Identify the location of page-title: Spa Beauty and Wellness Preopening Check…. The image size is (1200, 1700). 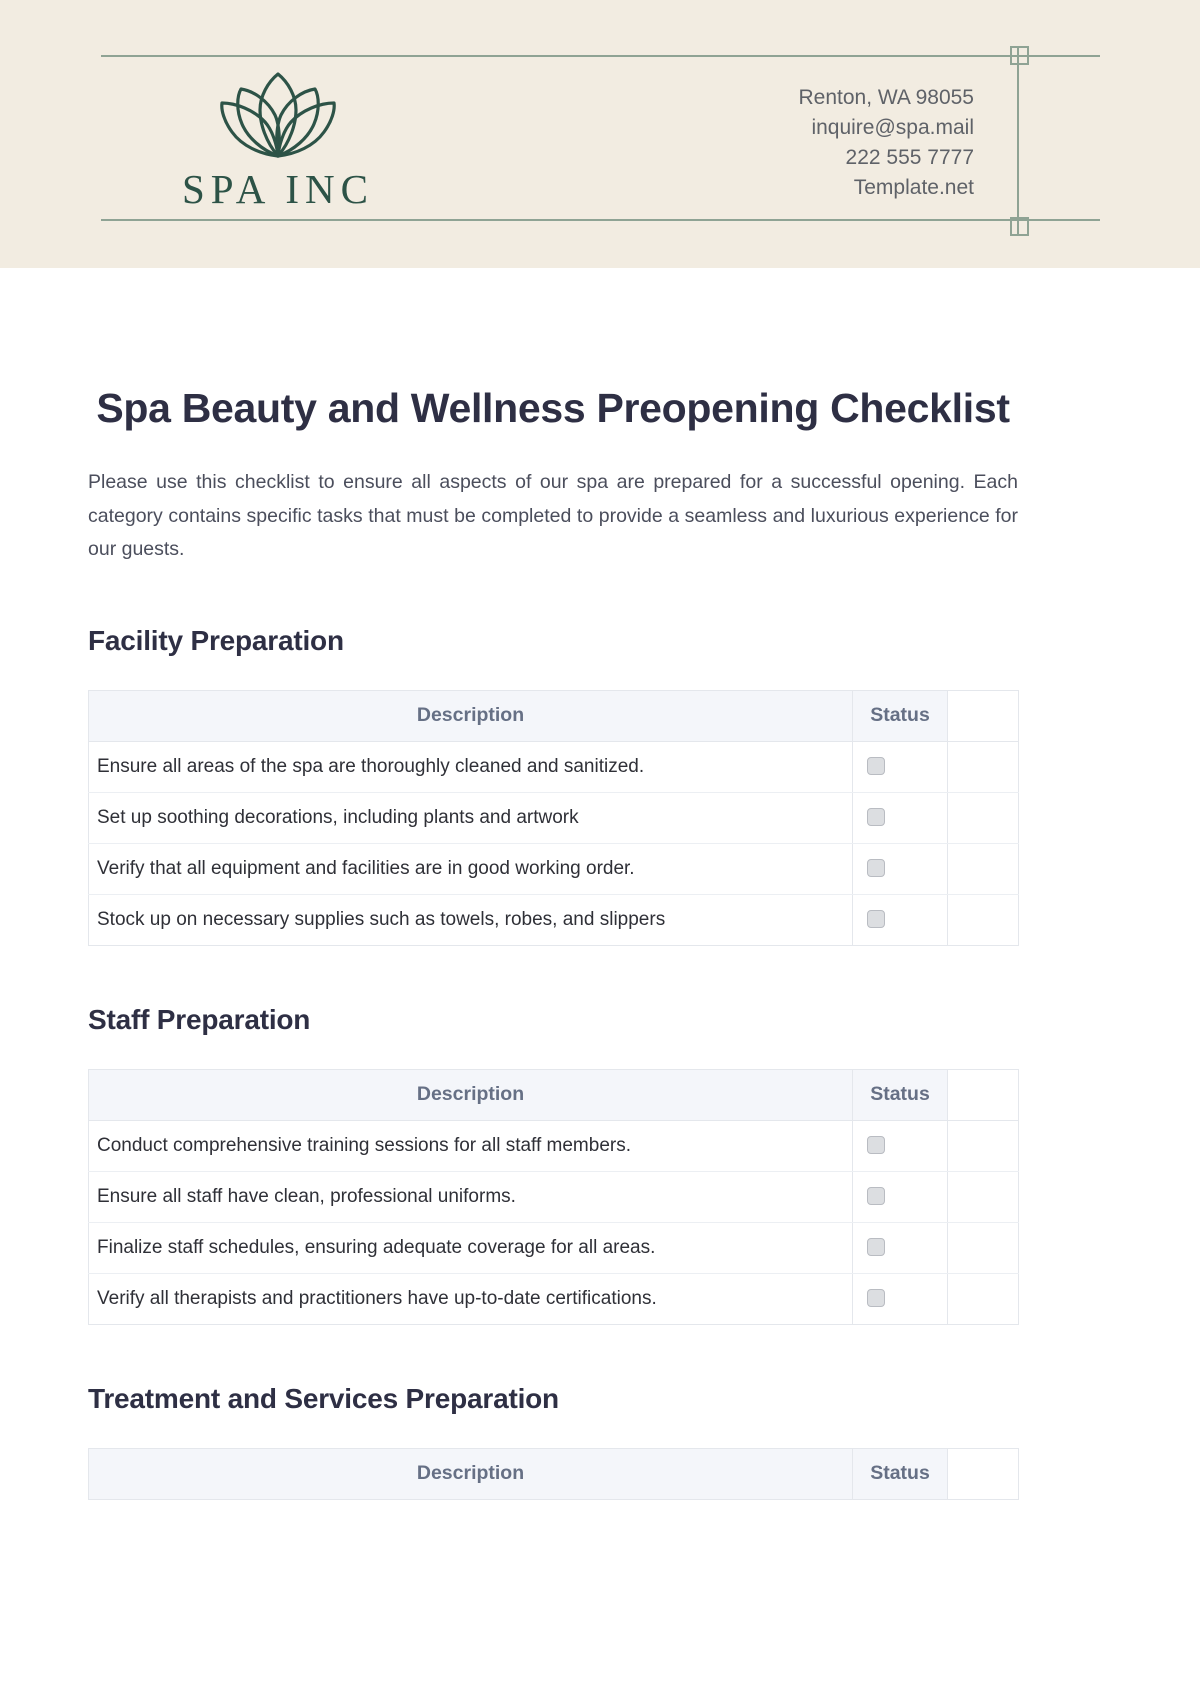
(553, 408).